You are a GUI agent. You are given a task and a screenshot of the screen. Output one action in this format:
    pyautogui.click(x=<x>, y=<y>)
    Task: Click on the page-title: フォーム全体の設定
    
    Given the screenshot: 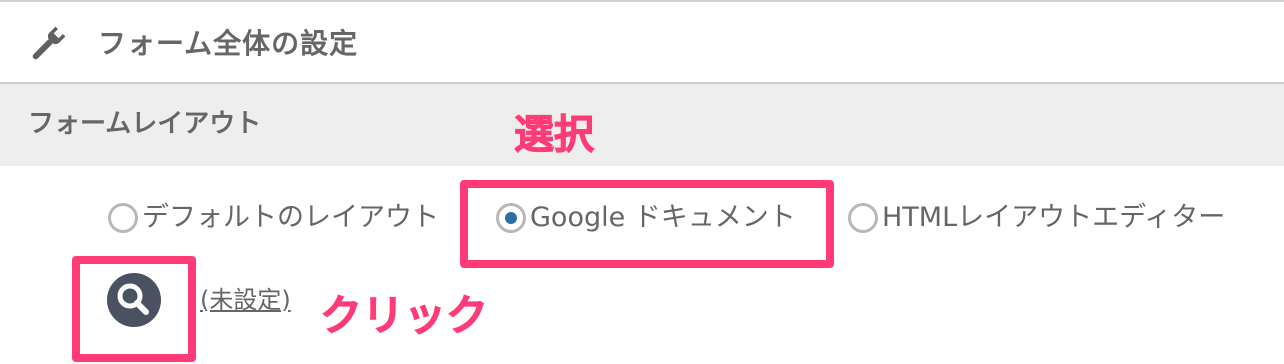 What is the action you would take?
    pyautogui.click(x=228, y=43)
    